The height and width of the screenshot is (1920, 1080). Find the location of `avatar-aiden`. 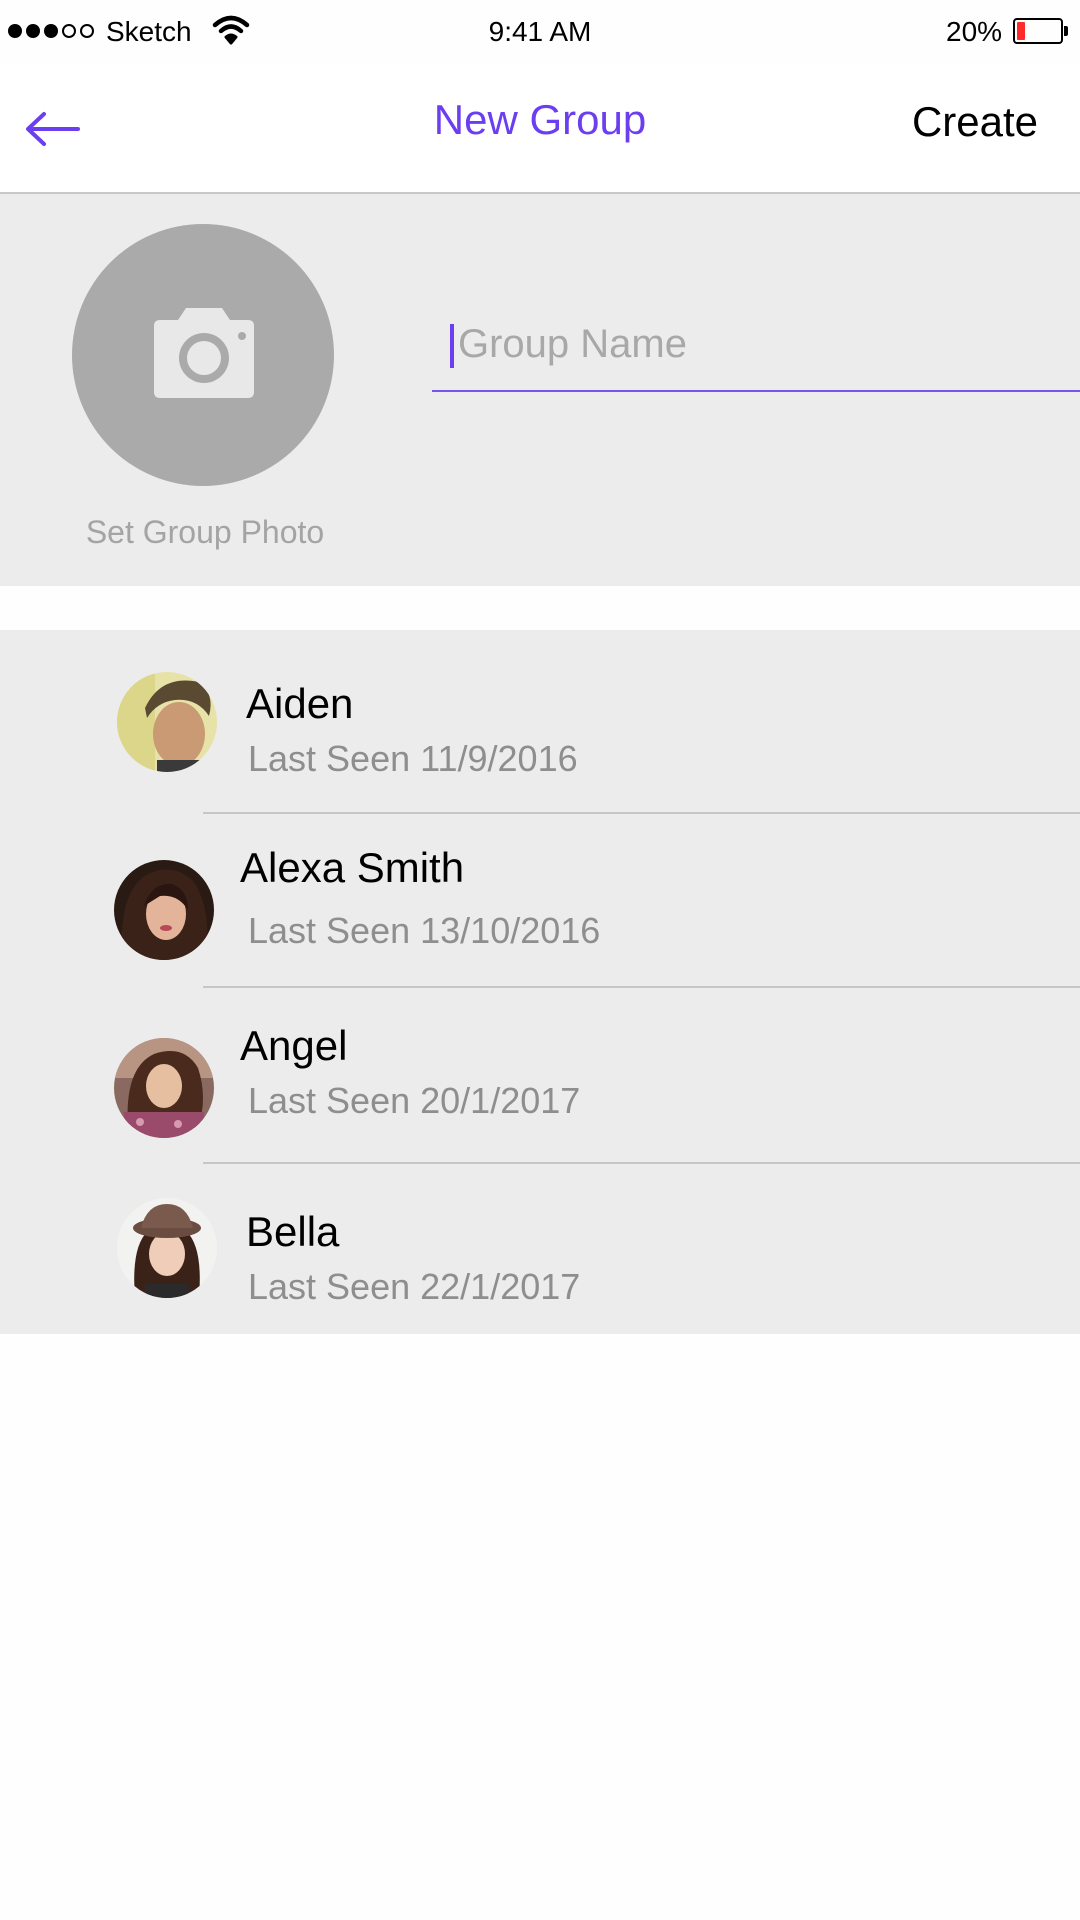

avatar-aiden is located at coordinates (167, 722).